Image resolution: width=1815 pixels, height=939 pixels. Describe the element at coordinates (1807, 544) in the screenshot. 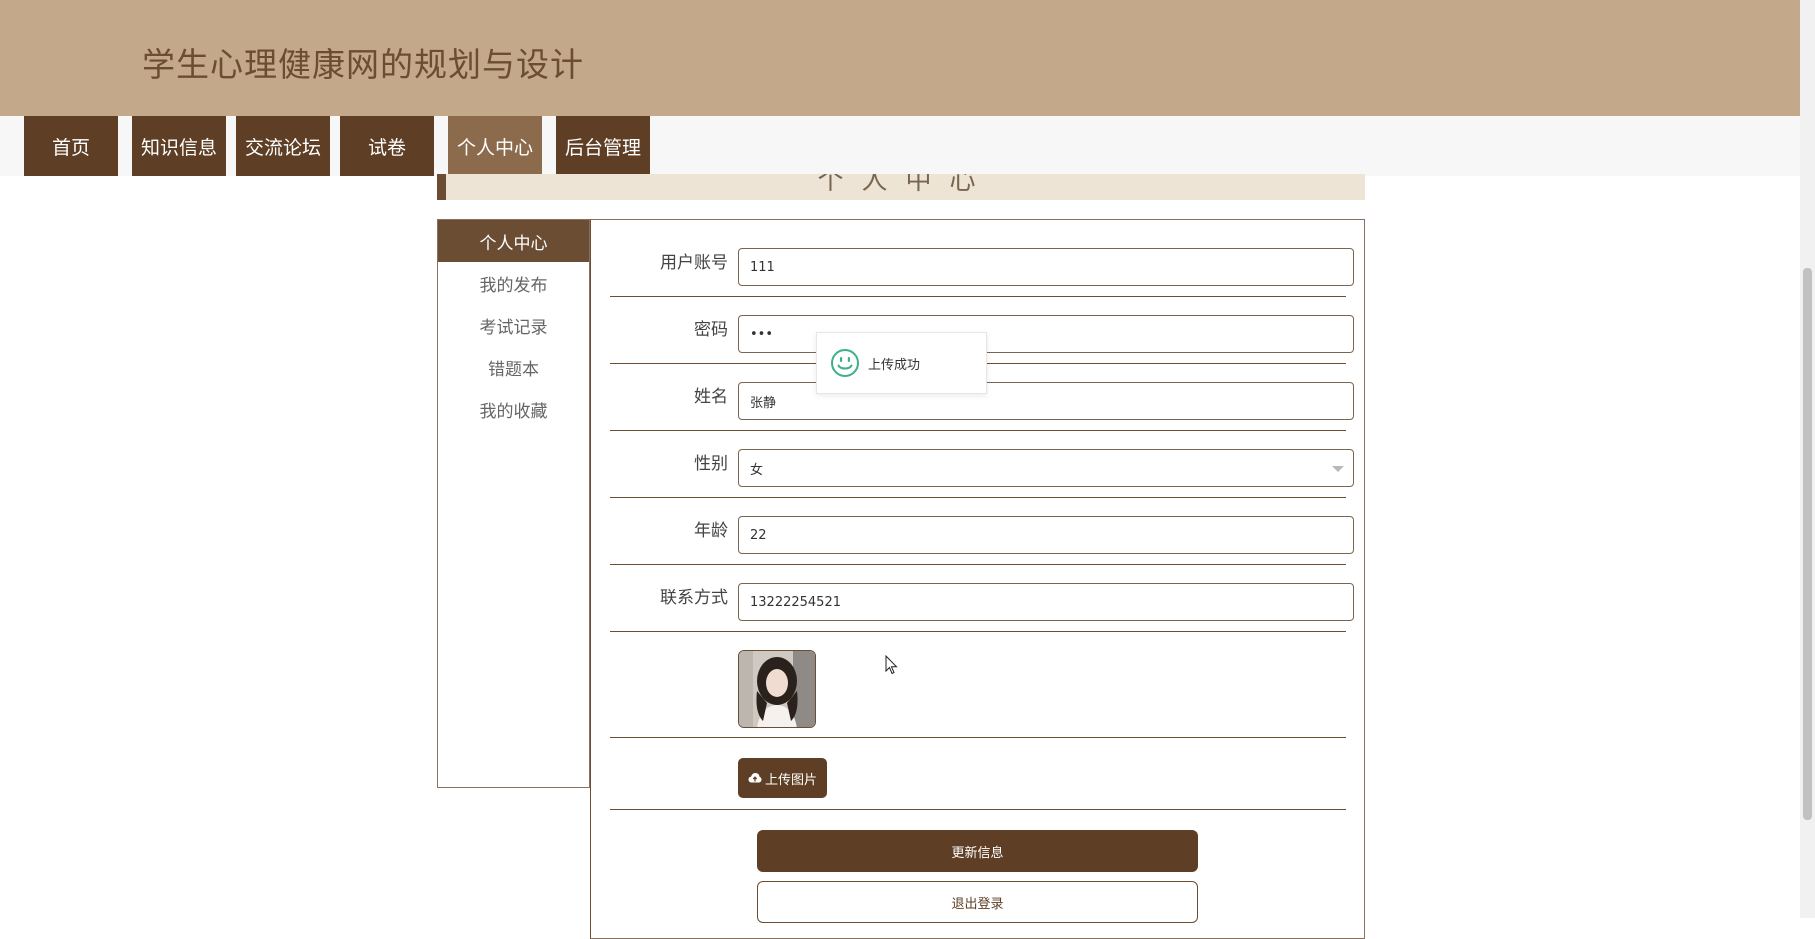

I see `scrollbar-thumb` at that location.